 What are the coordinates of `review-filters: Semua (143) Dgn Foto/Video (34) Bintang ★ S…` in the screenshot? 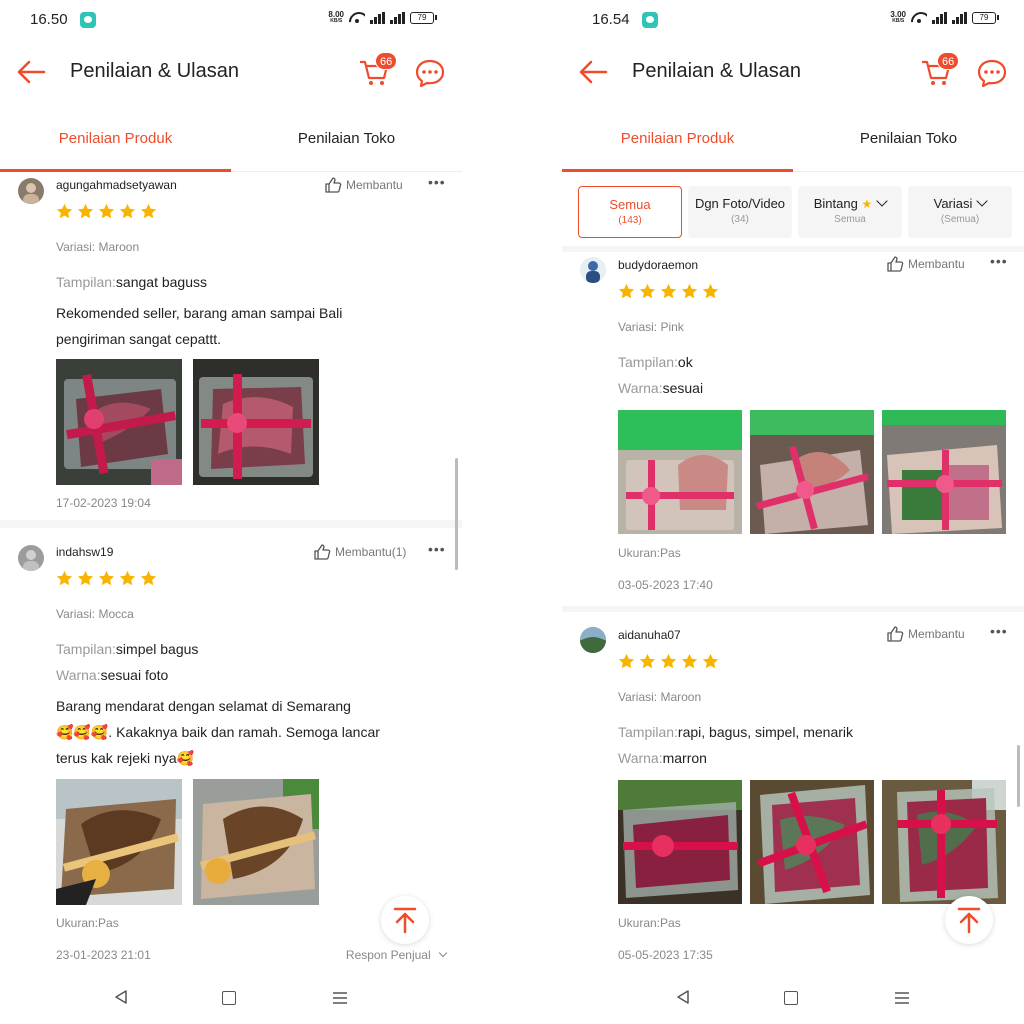 It's located at (801, 212).